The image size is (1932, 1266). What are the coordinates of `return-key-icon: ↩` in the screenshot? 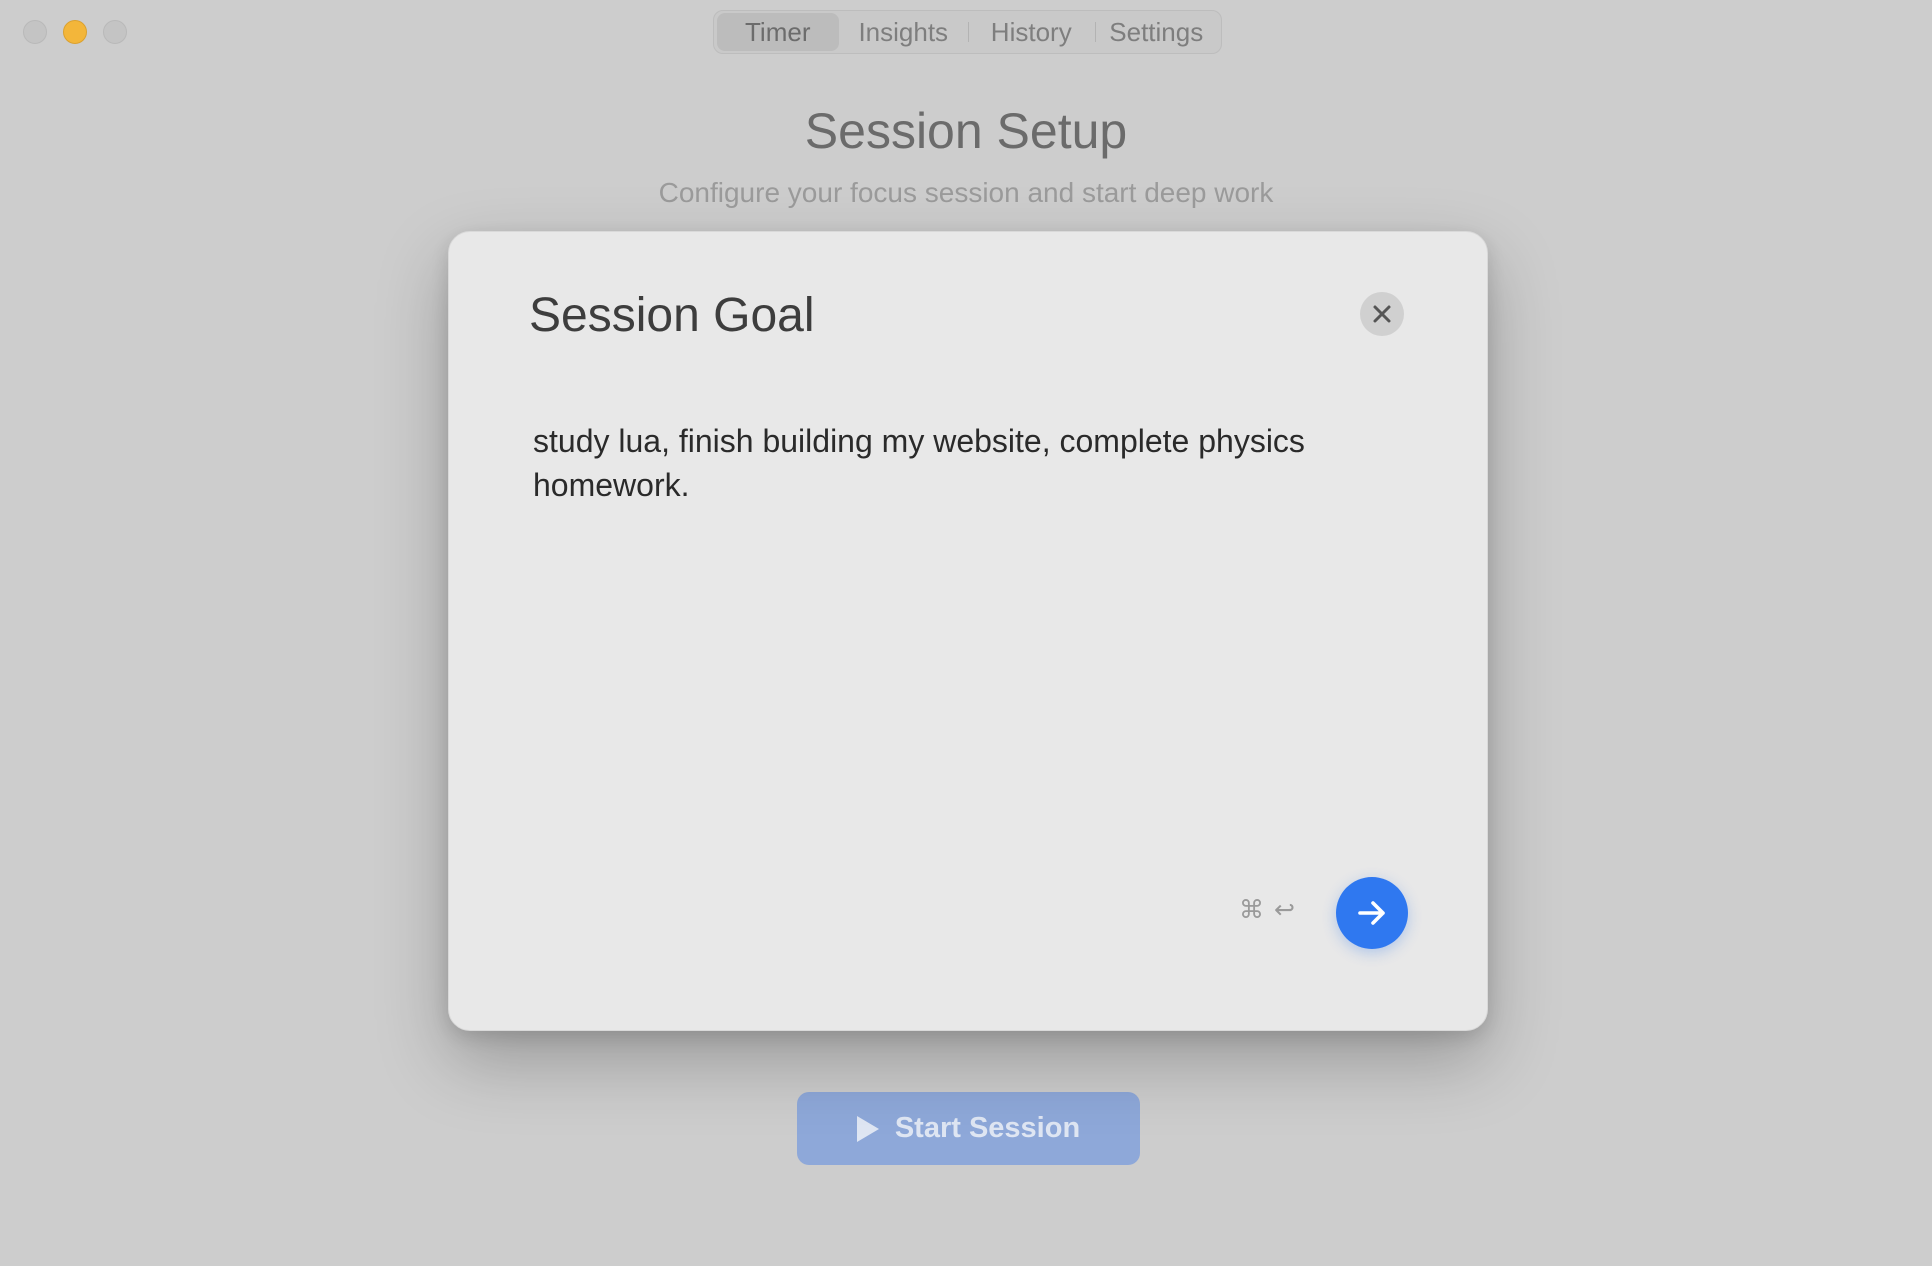 It's located at (1284, 910).